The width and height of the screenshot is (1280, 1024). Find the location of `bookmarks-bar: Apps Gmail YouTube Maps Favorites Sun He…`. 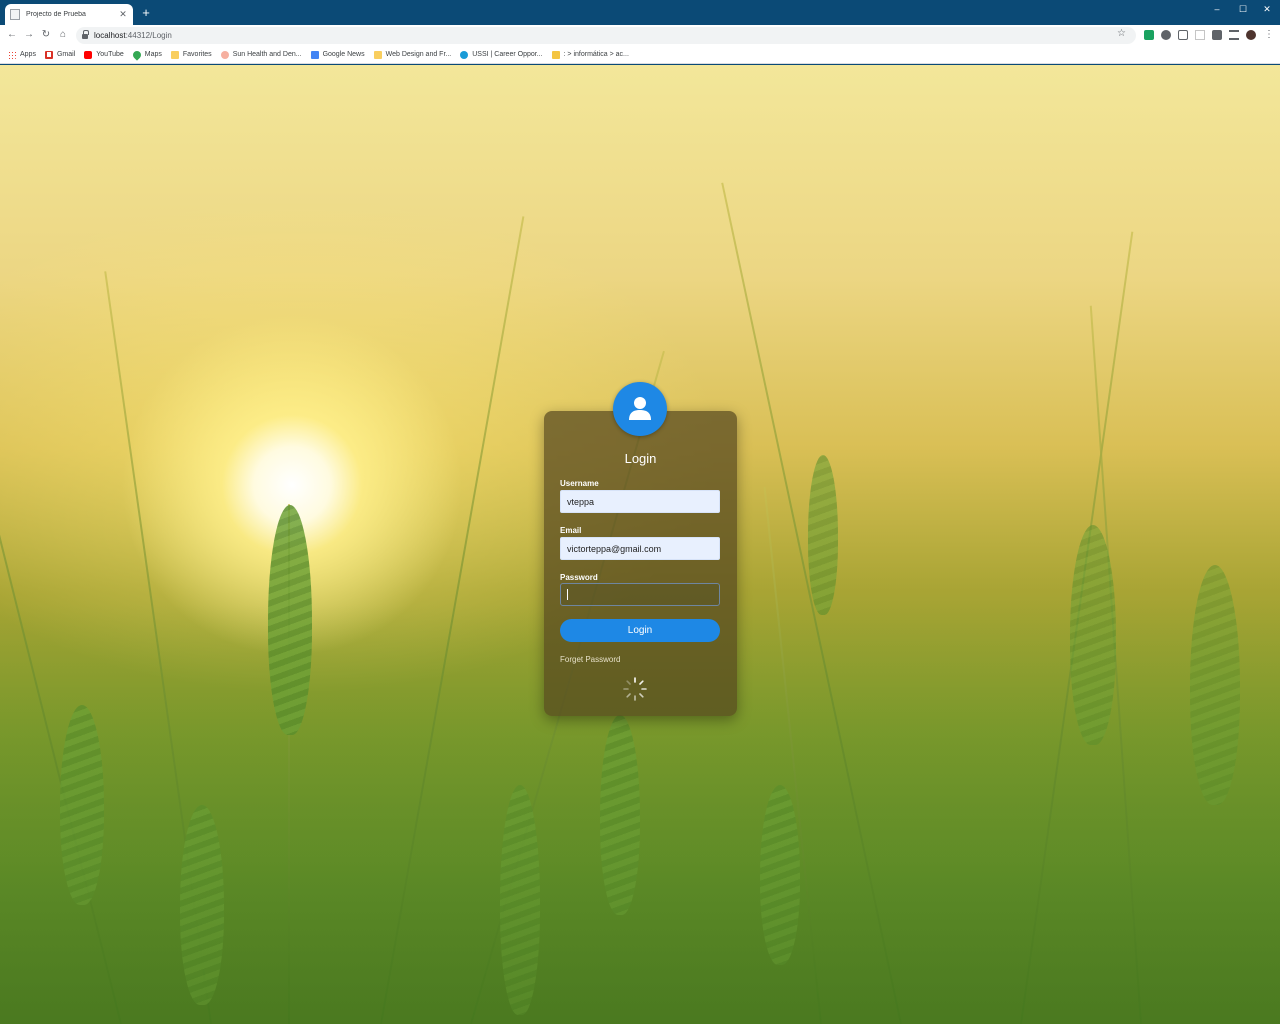

bookmarks-bar: Apps Gmail YouTube Maps Favorites Sun He… is located at coordinates (640, 55).